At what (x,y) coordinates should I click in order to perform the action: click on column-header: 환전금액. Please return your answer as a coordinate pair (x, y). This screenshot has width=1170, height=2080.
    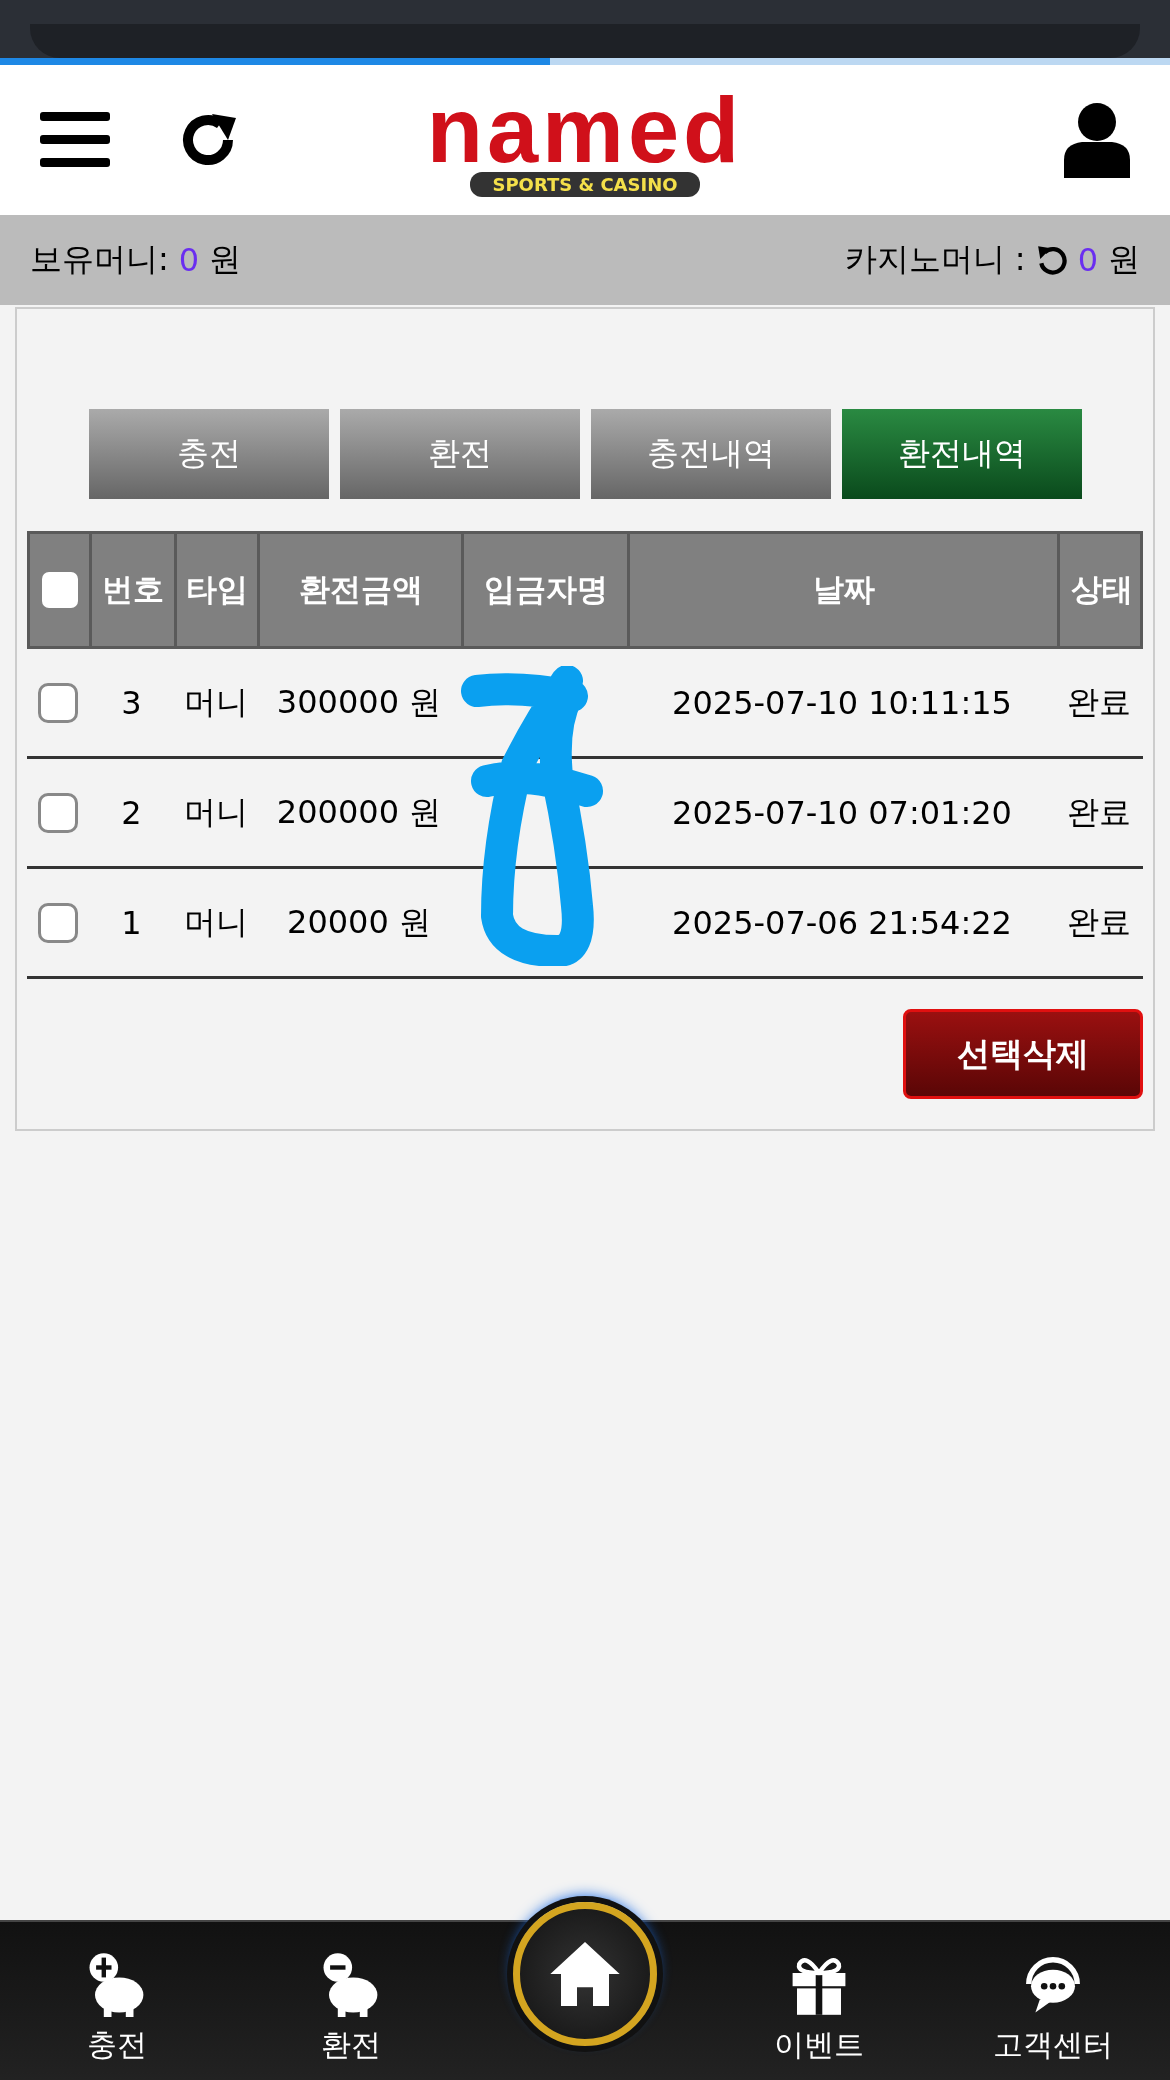
    Looking at the image, I should click on (360, 589).